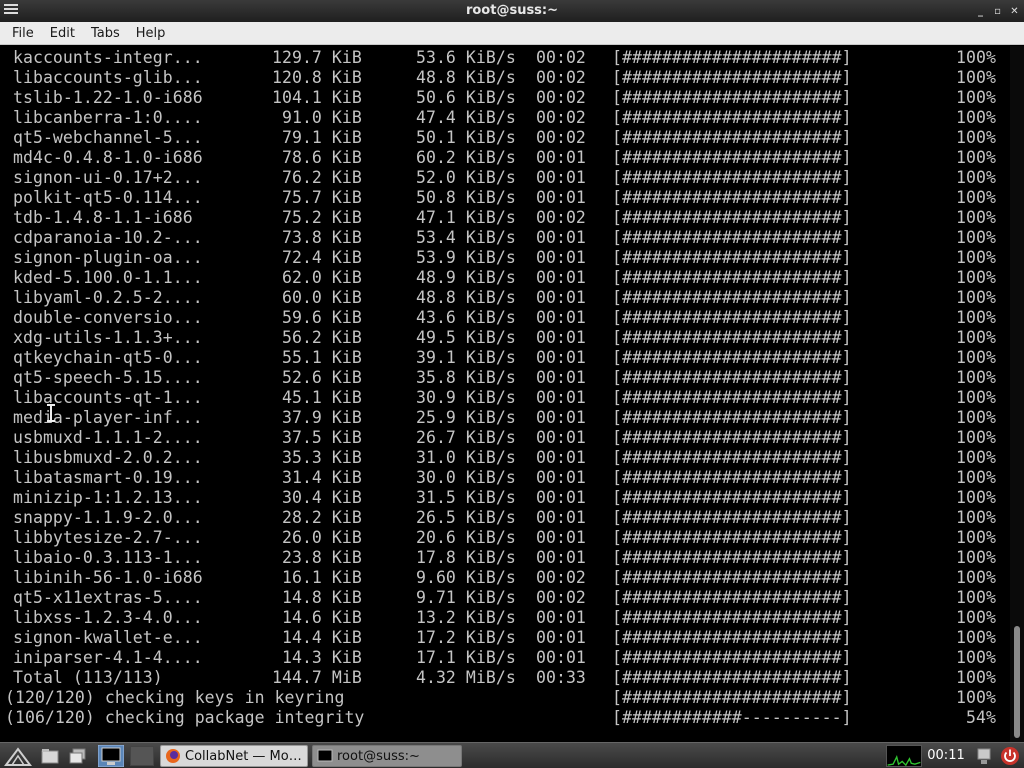  I want to click on menu-file: File, so click(23, 33).